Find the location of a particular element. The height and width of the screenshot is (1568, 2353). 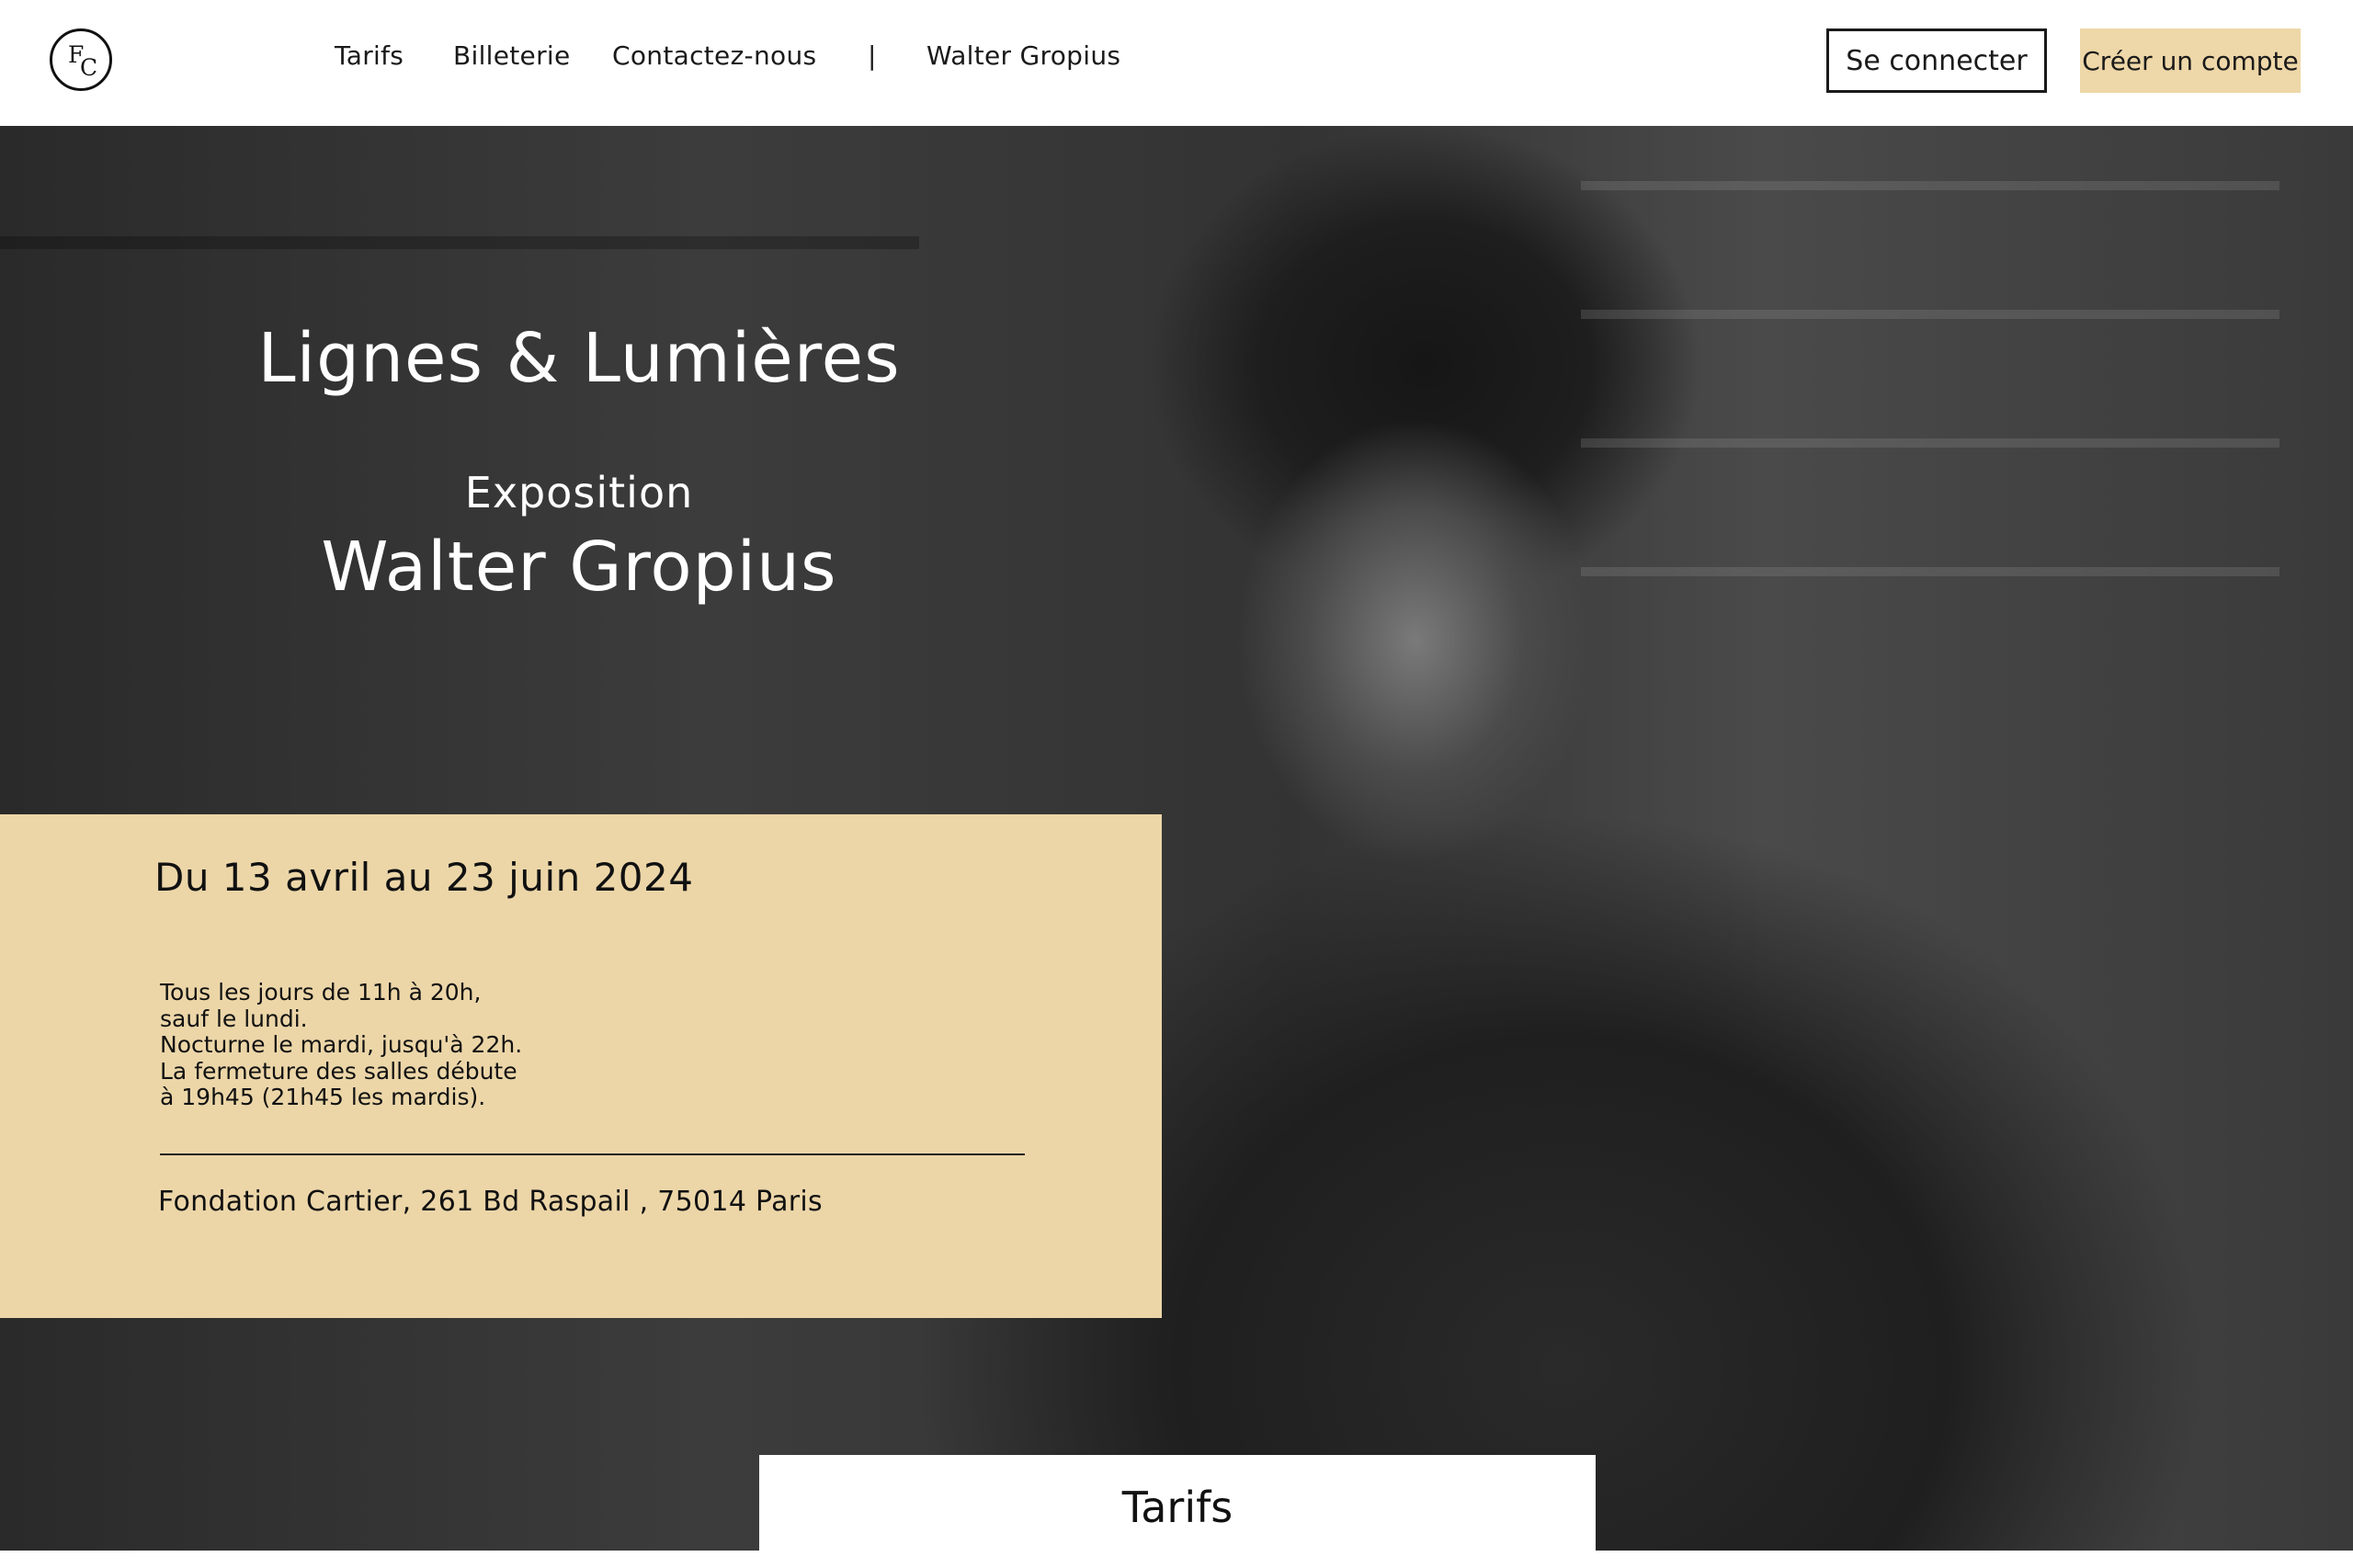

hours-line: à 19h45 (21h45 les mardis). is located at coordinates (323, 1097).